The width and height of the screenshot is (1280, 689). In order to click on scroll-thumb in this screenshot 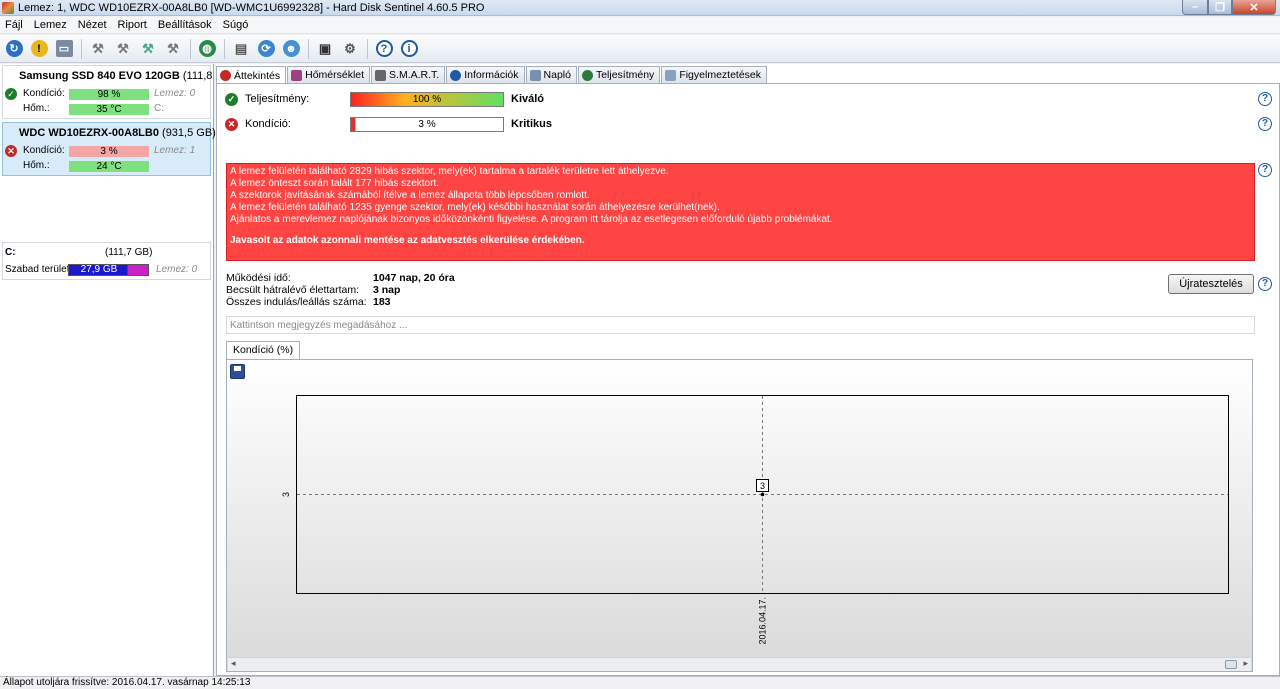, I will do `click(1231, 664)`.